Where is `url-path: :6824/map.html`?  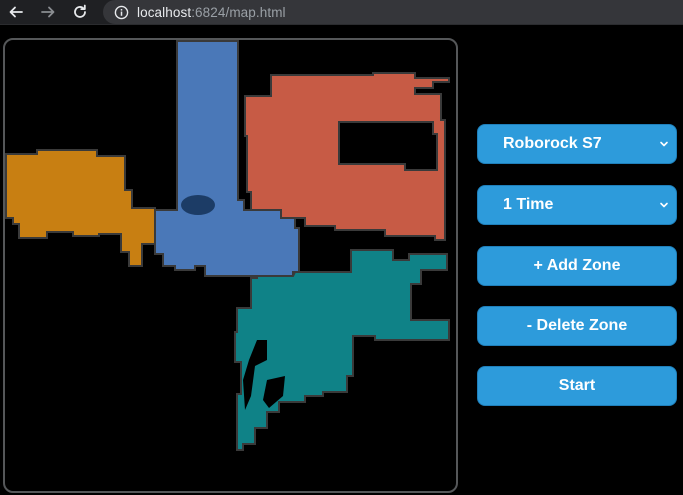
url-path: :6824/map.html is located at coordinates (238, 12).